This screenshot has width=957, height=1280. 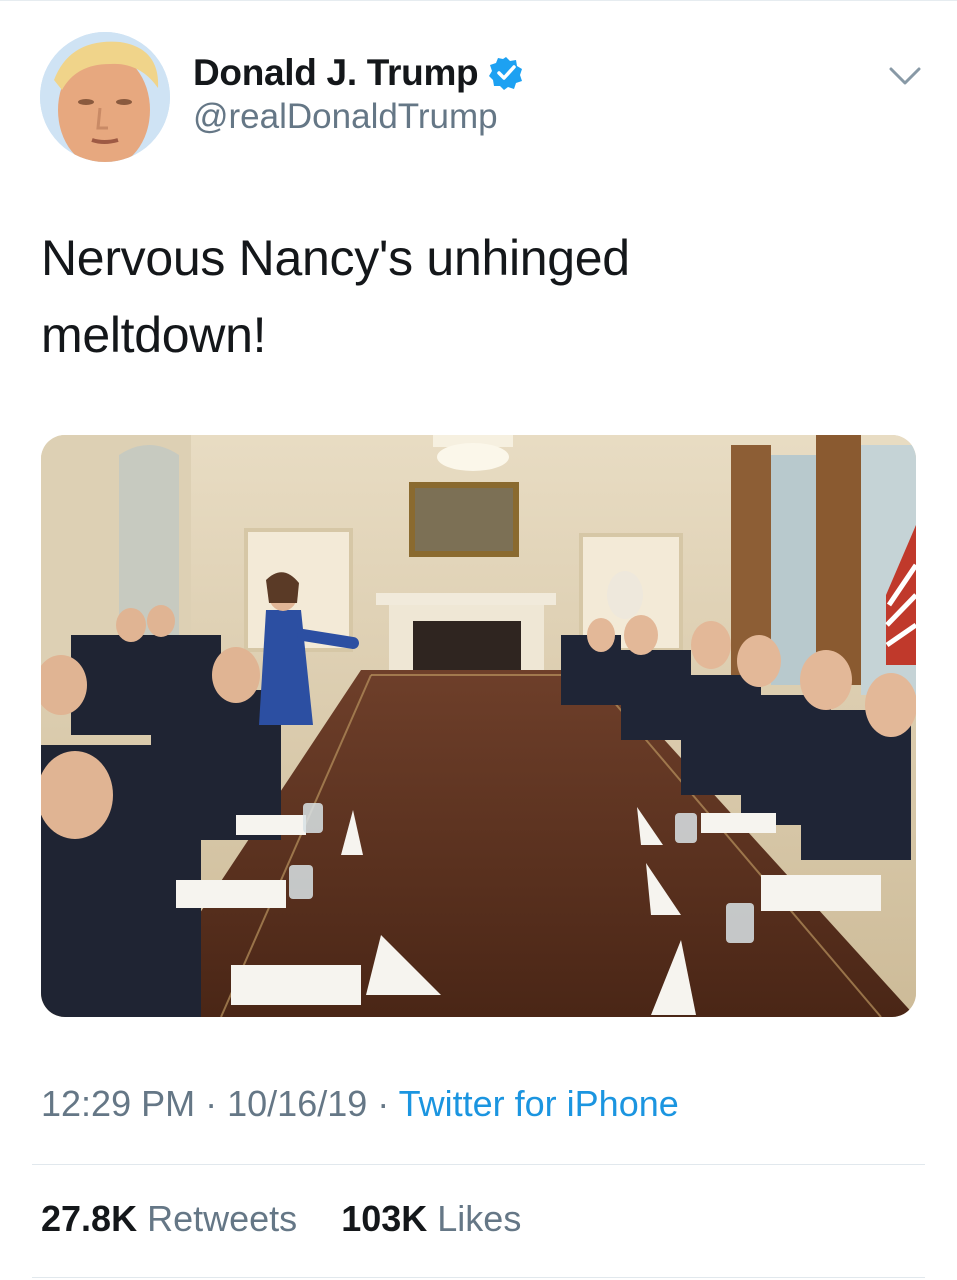 I want to click on tweet-text: Nervous Nancy's unhinged meltdown!, so click(x=471, y=297).